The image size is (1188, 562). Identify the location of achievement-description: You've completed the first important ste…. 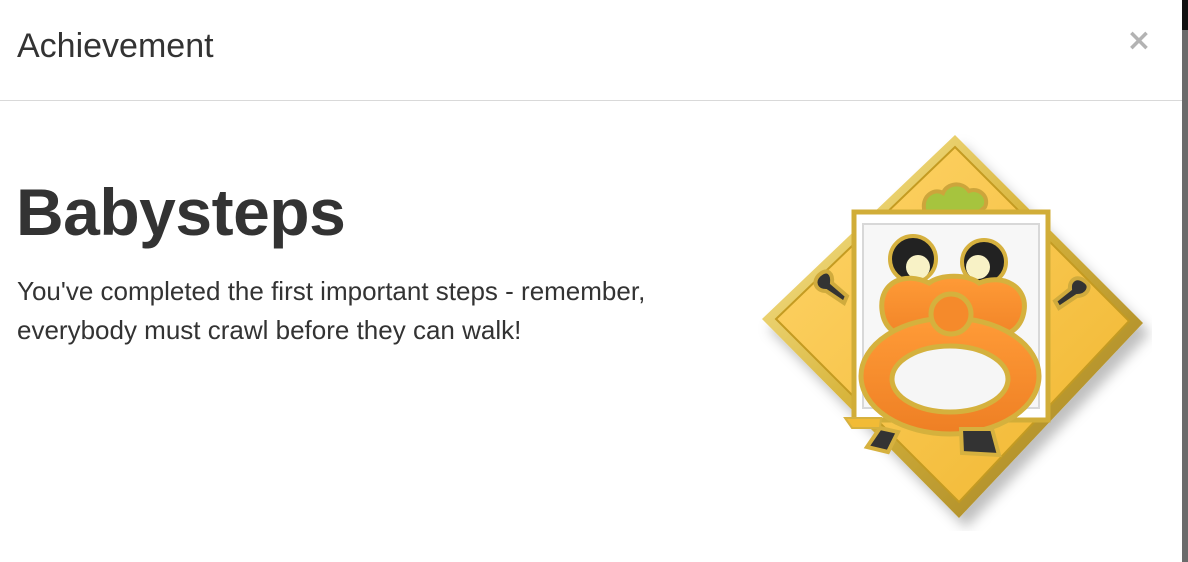
(331, 310).